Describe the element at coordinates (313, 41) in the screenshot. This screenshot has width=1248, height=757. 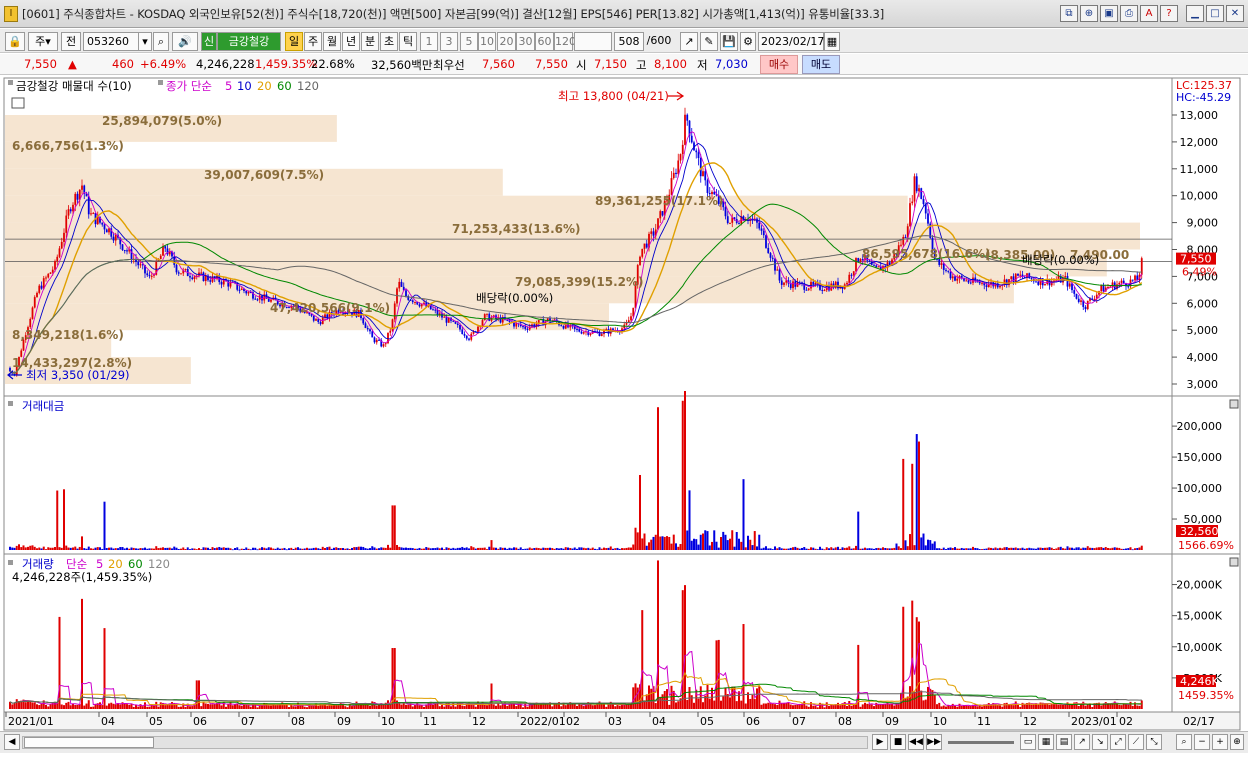
I see `period-button-1: 주` at that location.